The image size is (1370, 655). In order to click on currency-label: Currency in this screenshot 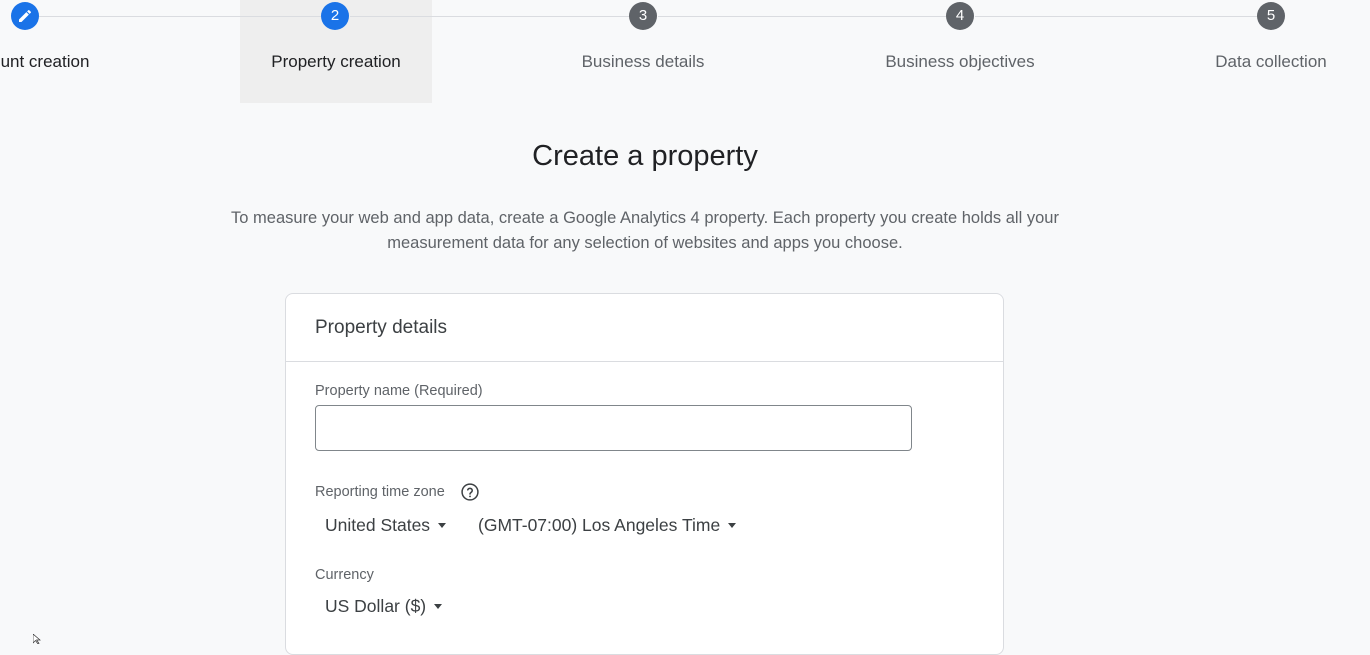, I will do `click(344, 575)`.